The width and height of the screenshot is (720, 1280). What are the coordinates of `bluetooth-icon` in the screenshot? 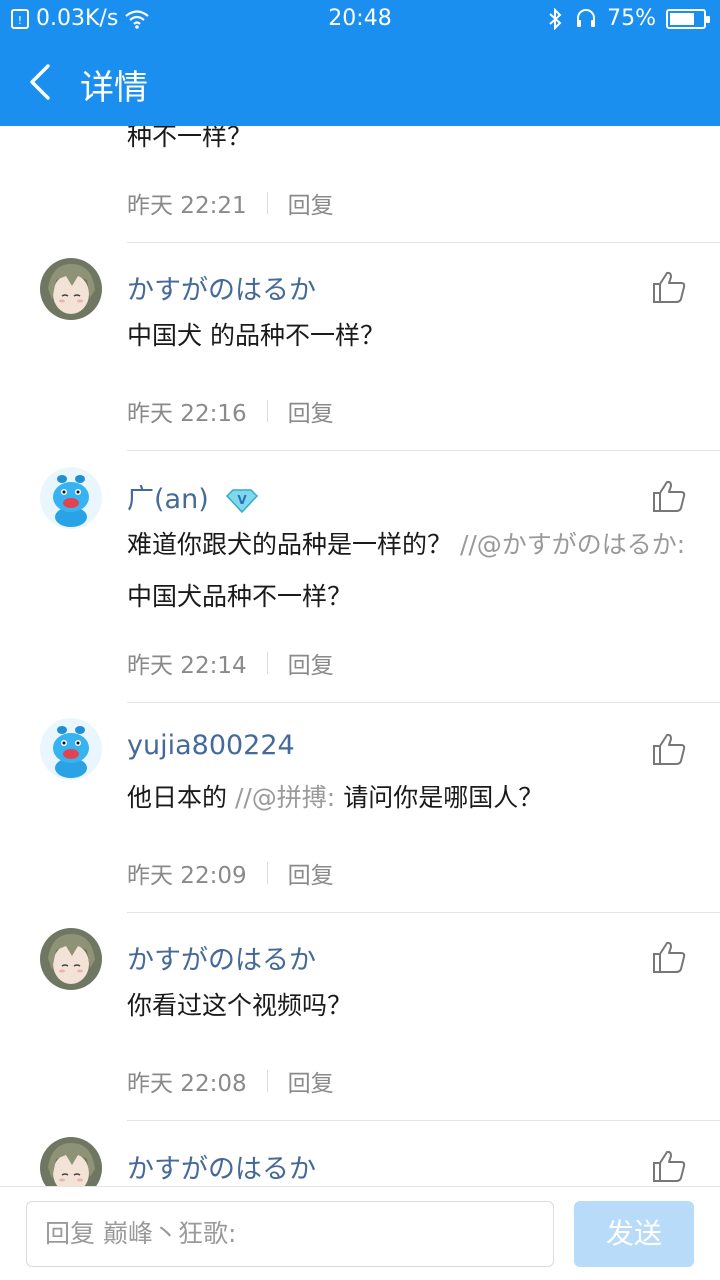 It's located at (555, 18).